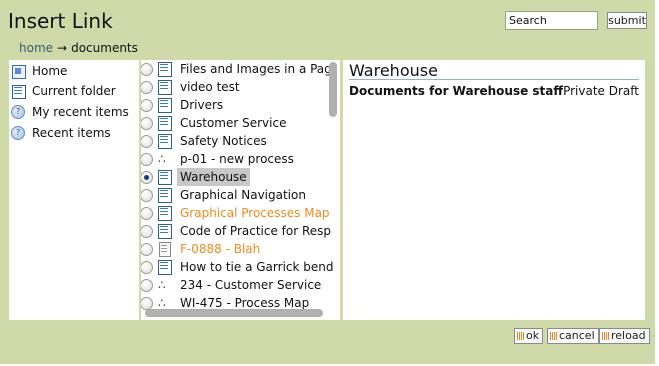 Image resolution: width=659 pixels, height=366 pixels. I want to click on list-item-label: Graphical Navigation, so click(243, 195).